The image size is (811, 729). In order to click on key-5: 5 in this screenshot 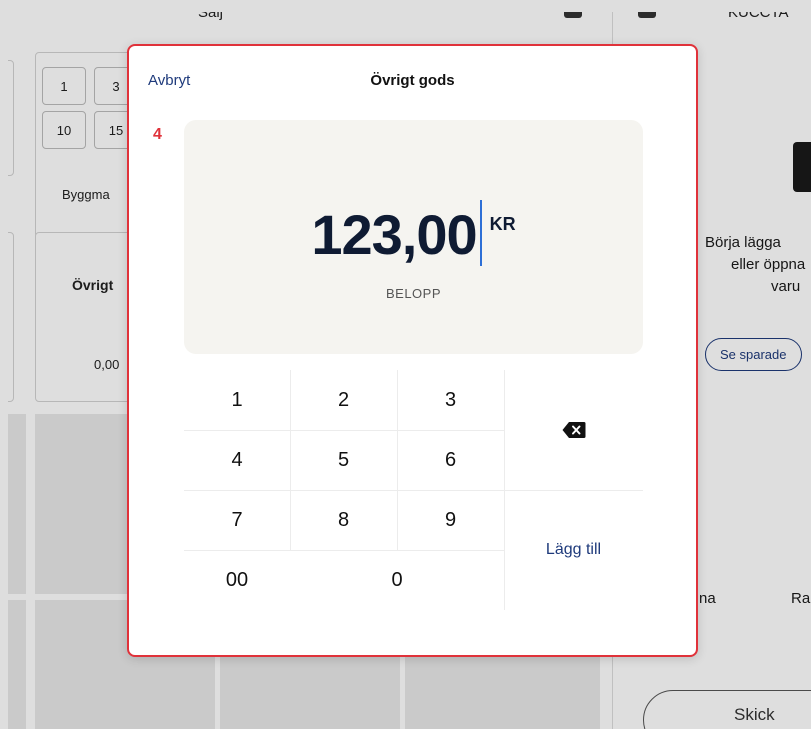, I will do `click(343, 460)`.